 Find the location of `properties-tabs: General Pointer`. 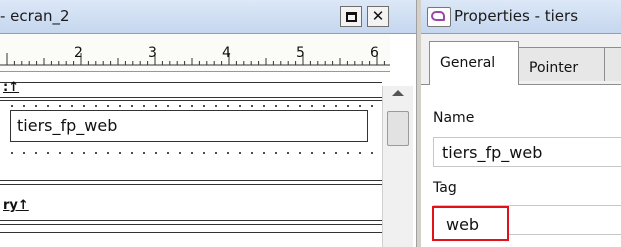

properties-tabs: General Pointer is located at coordinates (521, 59).